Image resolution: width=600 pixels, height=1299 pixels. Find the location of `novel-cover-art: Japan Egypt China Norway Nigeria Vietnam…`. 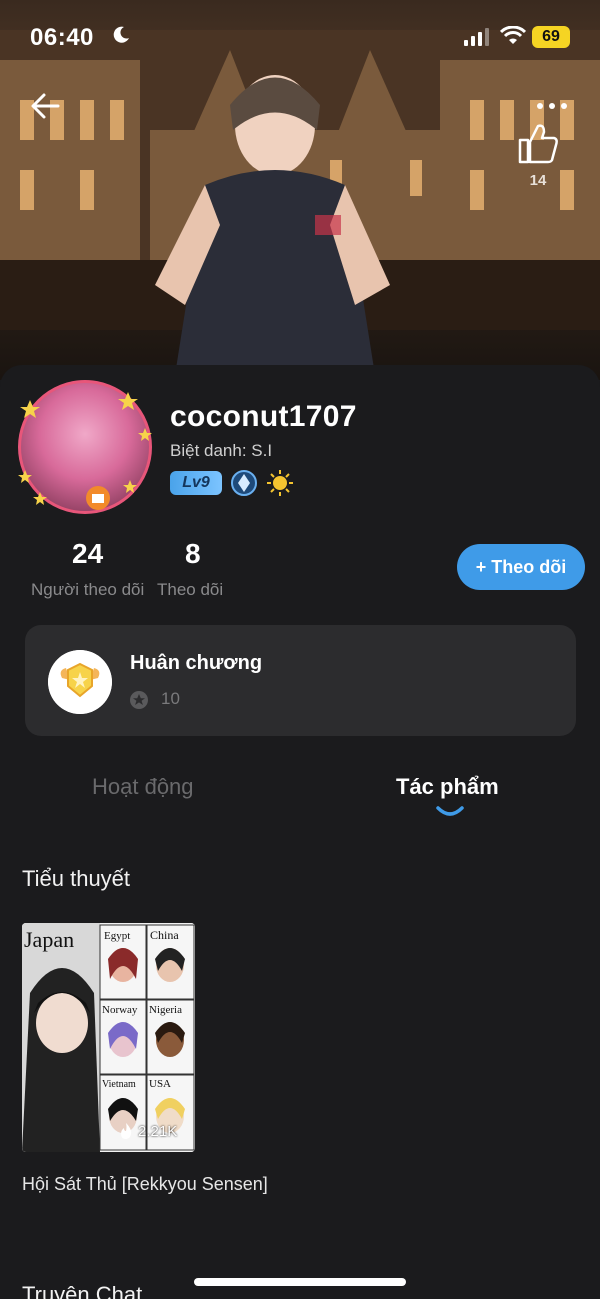

novel-cover-art: Japan Egypt China Norway Nigeria Vietnam… is located at coordinates (108, 1037).